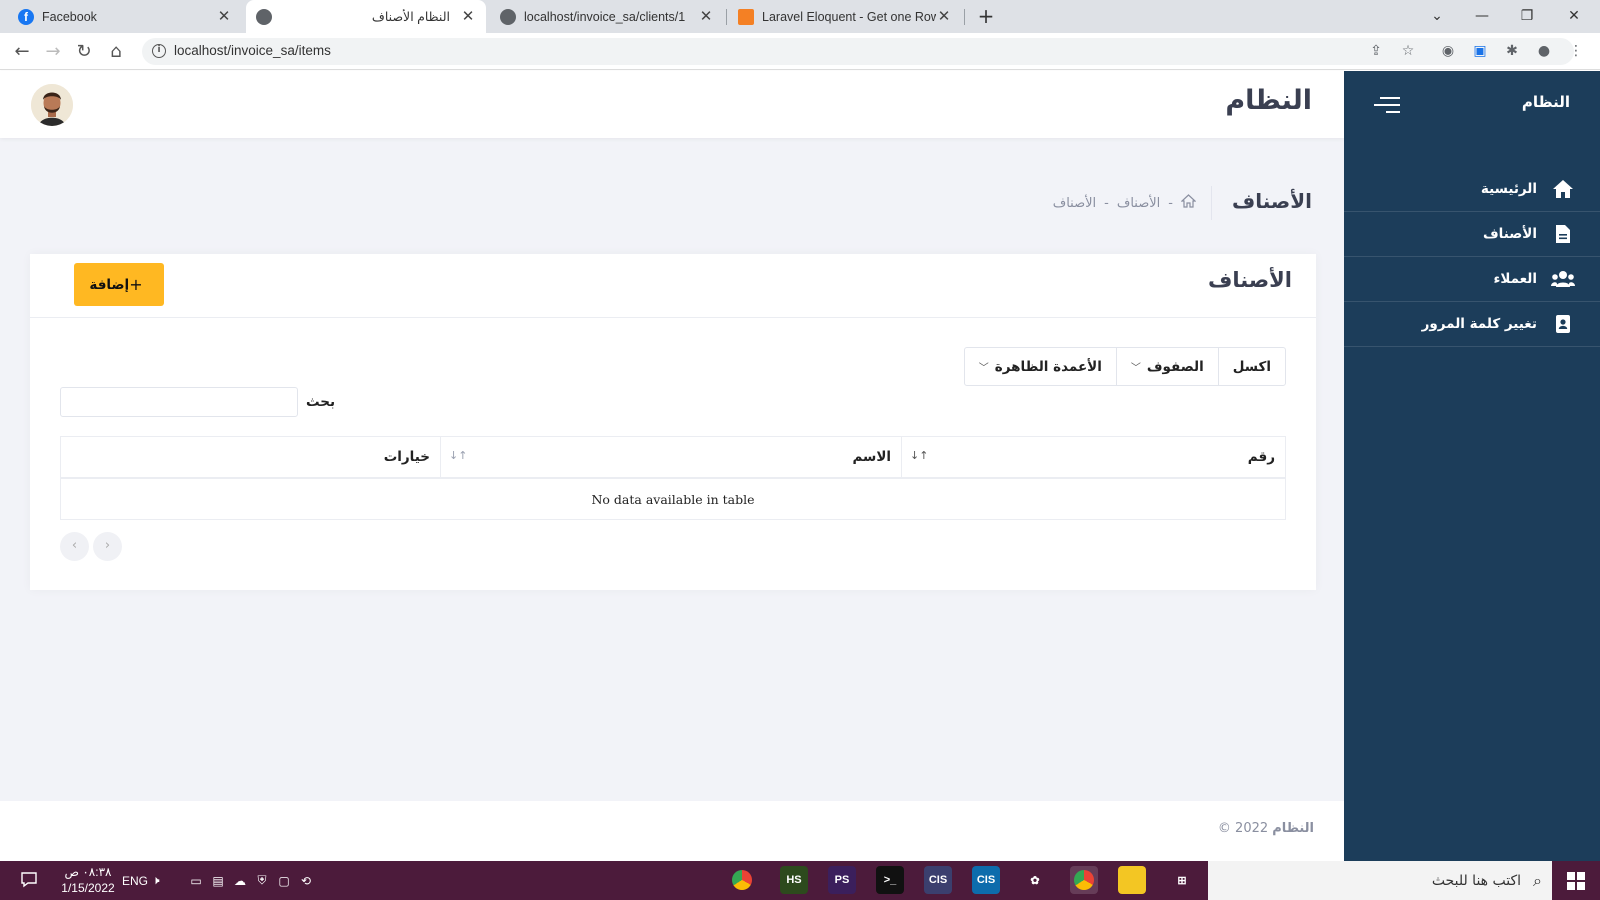 This screenshot has width=1600, height=900. Describe the element at coordinates (88, 888) in the screenshot. I see `clock-date: 1/15/2022` at that location.